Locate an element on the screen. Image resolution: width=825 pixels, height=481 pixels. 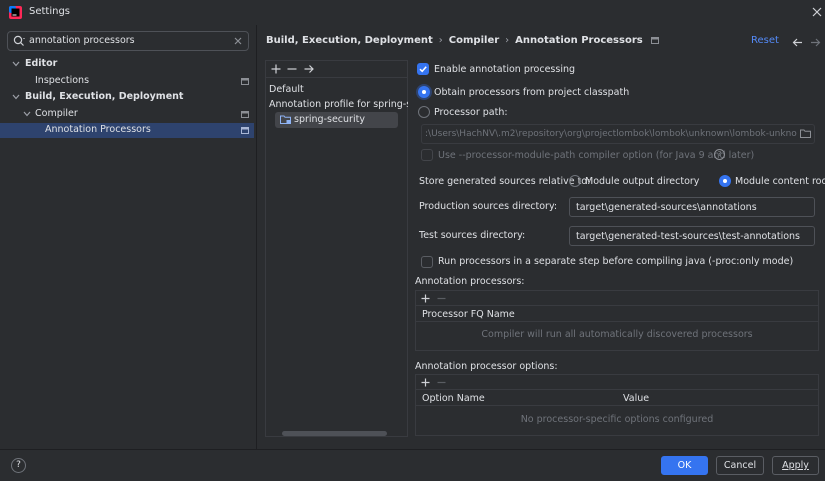
help-button: ? is located at coordinates (18, 465).